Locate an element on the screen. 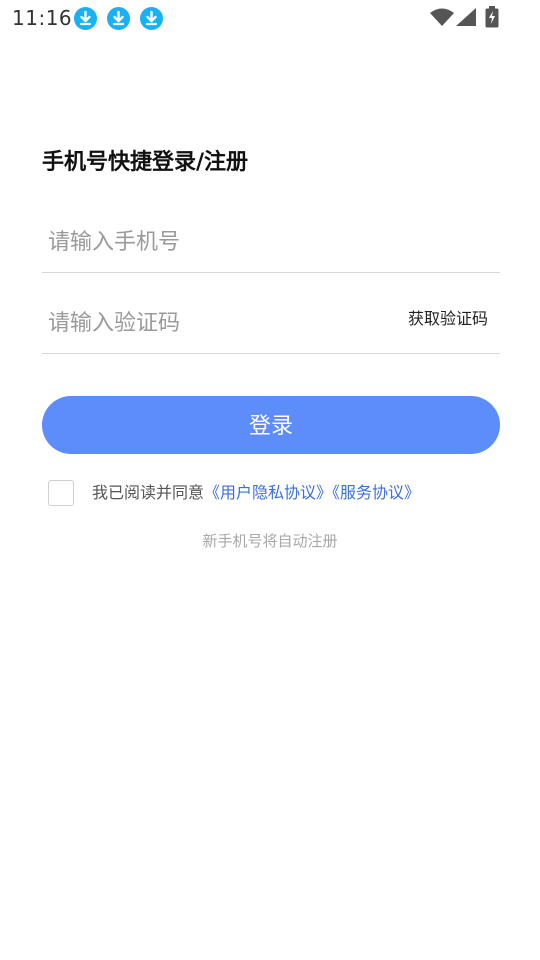  wifi-icon is located at coordinates (442, 19).